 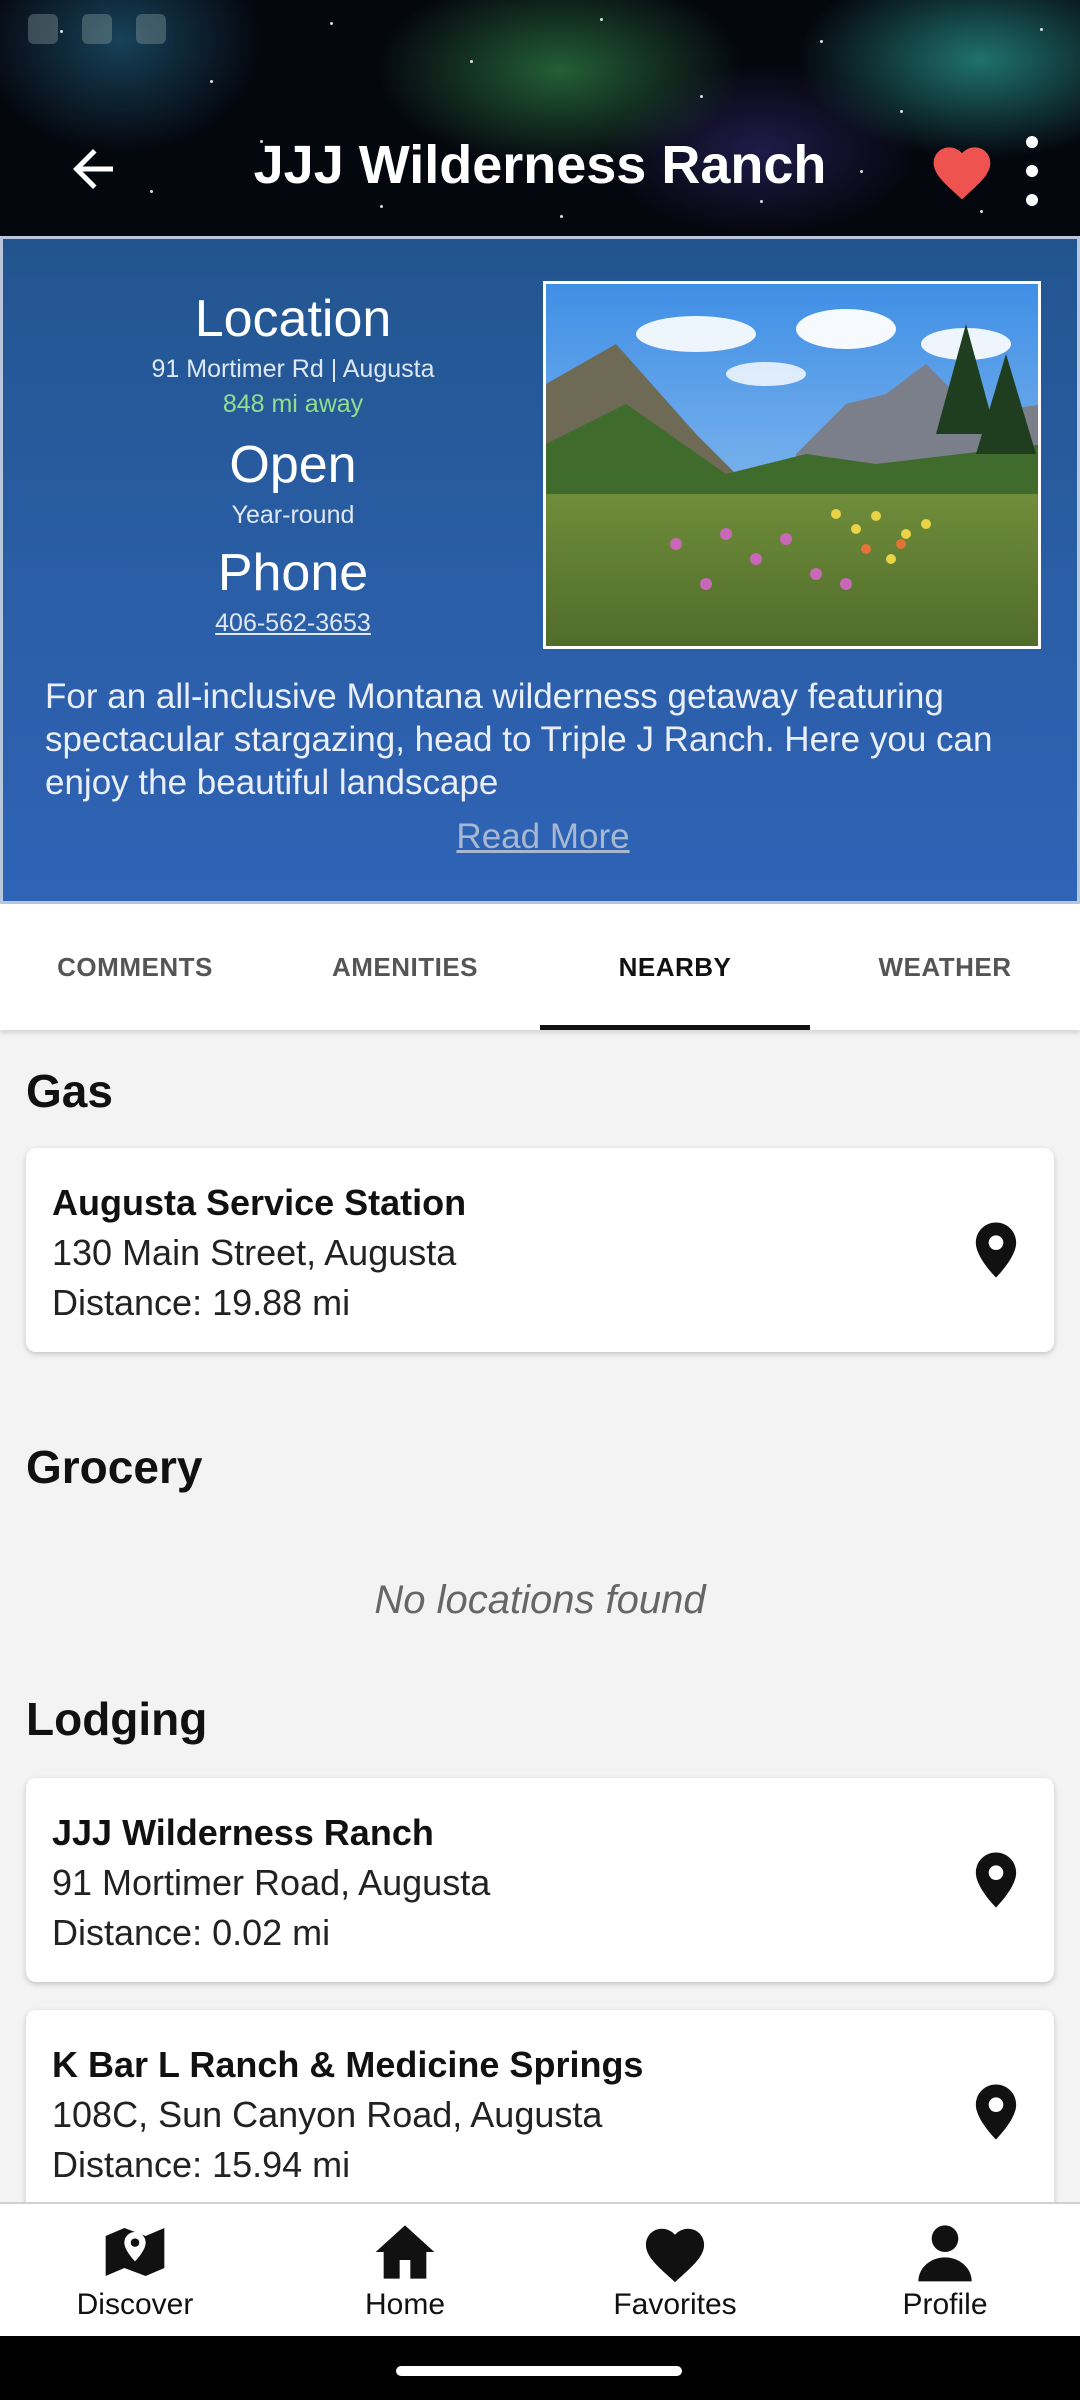 I want to click on place-address: 108C, Sun Canyon Road, Augusta, so click(x=327, y=2114).